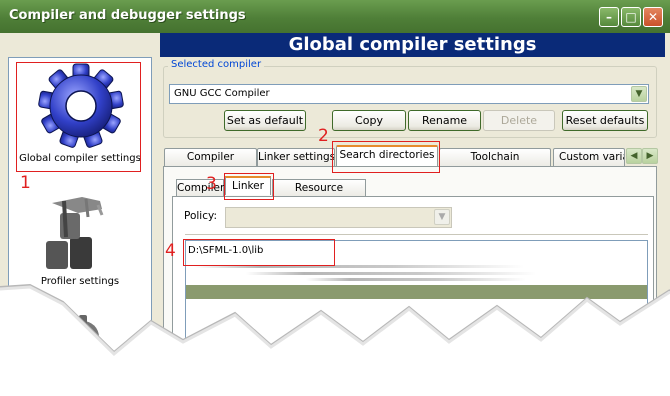 This screenshot has width=670, height=396. What do you see at coordinates (495, 164) in the screenshot?
I see `tab-toolchain-executables: Toolchain executables` at bounding box center [495, 164].